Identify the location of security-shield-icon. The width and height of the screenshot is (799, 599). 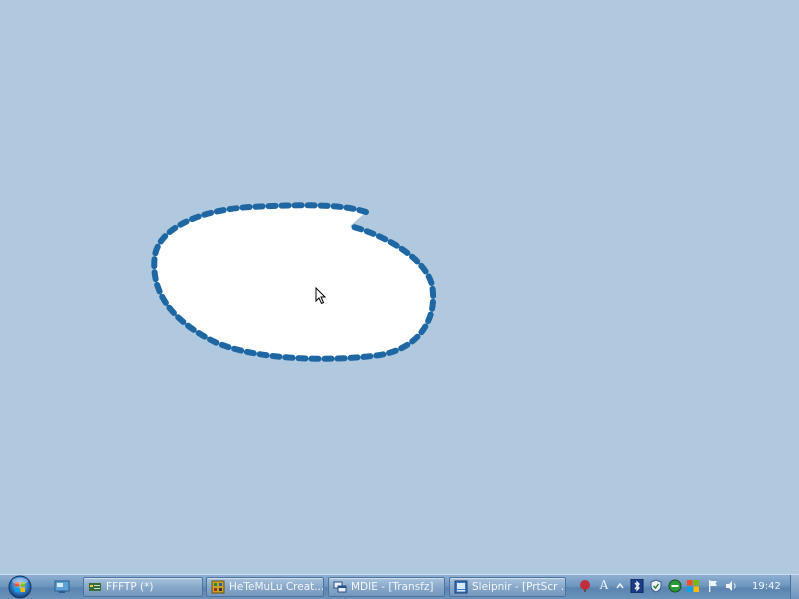
(656, 586).